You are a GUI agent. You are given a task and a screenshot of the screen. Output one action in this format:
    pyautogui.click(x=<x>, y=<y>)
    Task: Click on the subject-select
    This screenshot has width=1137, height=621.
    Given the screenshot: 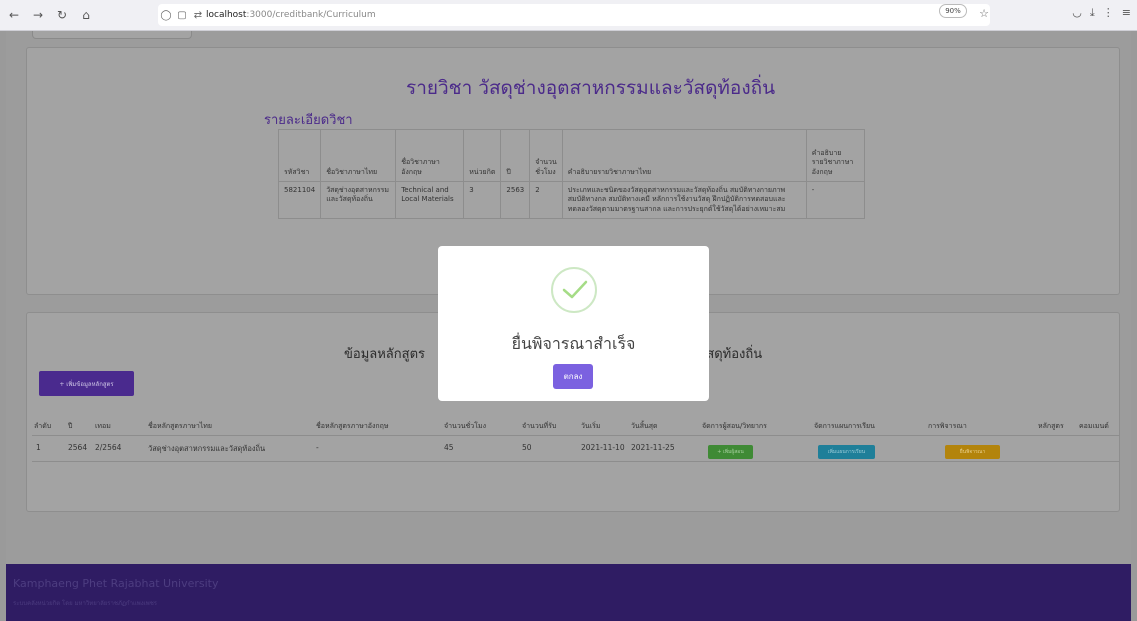 What is the action you would take?
    pyautogui.click(x=112, y=35)
    